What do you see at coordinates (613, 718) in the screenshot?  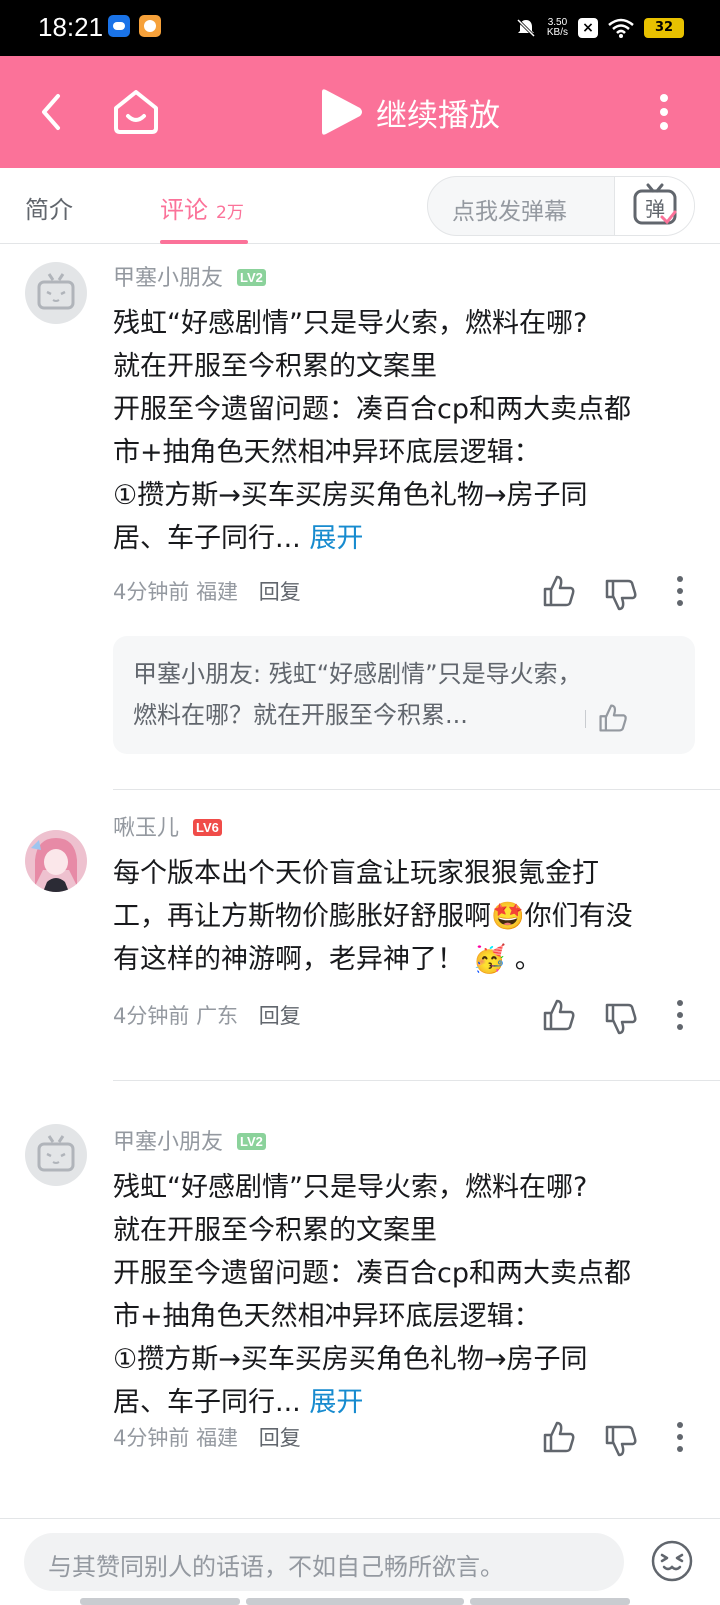 I see `sub-reply-like-icon` at bounding box center [613, 718].